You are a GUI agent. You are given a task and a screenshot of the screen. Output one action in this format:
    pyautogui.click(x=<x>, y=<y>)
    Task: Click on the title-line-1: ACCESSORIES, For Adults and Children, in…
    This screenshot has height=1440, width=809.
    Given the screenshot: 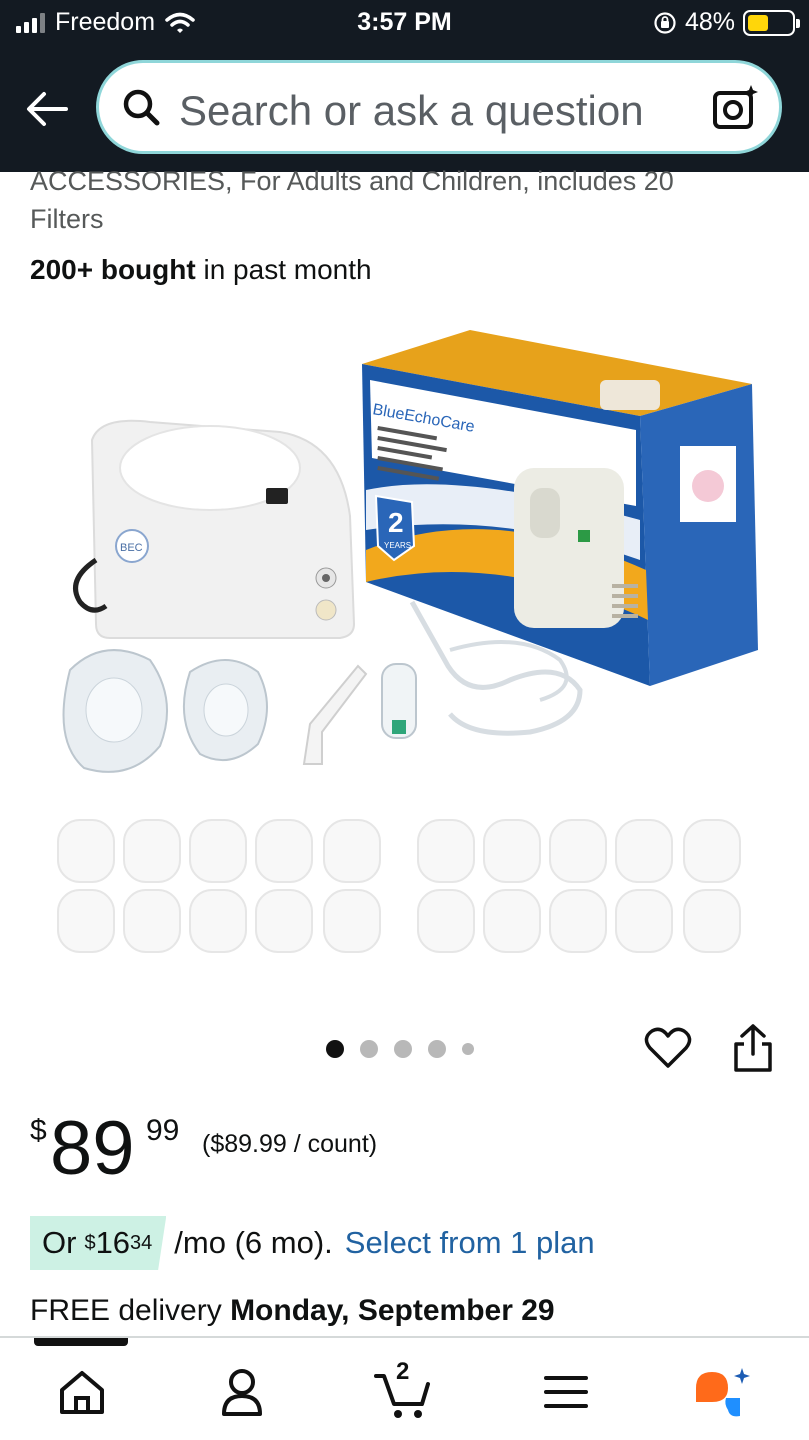 What is the action you would take?
    pyautogui.click(x=352, y=181)
    